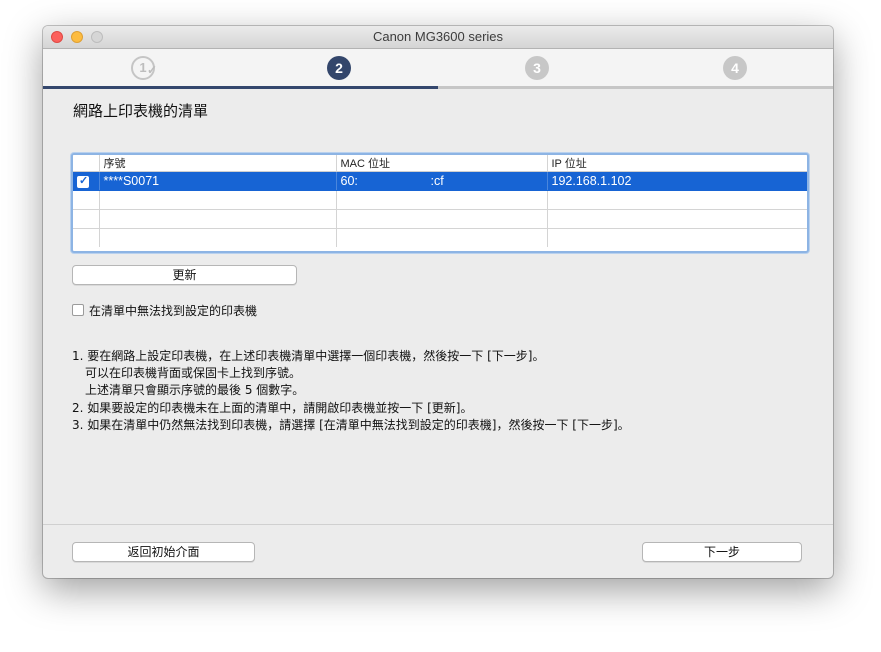  I want to click on column-header-select, so click(86, 163).